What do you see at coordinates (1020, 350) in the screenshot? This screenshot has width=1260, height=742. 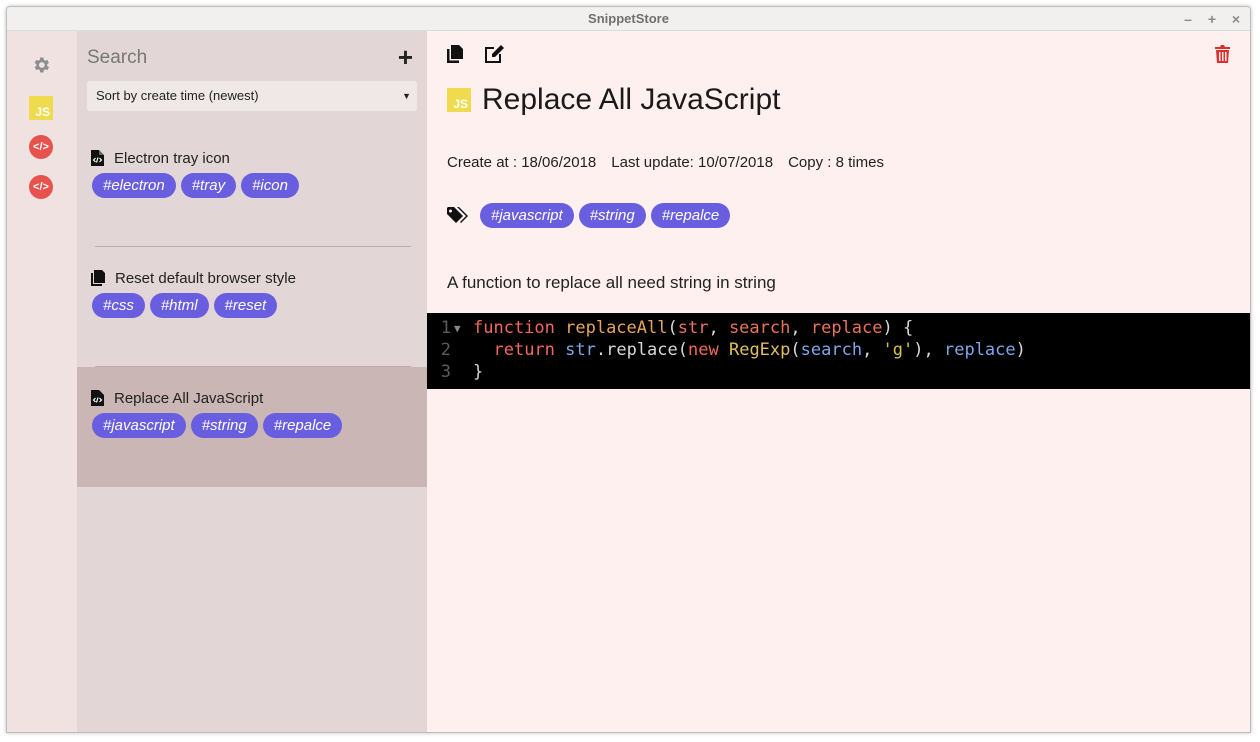 I see `code-token: )` at bounding box center [1020, 350].